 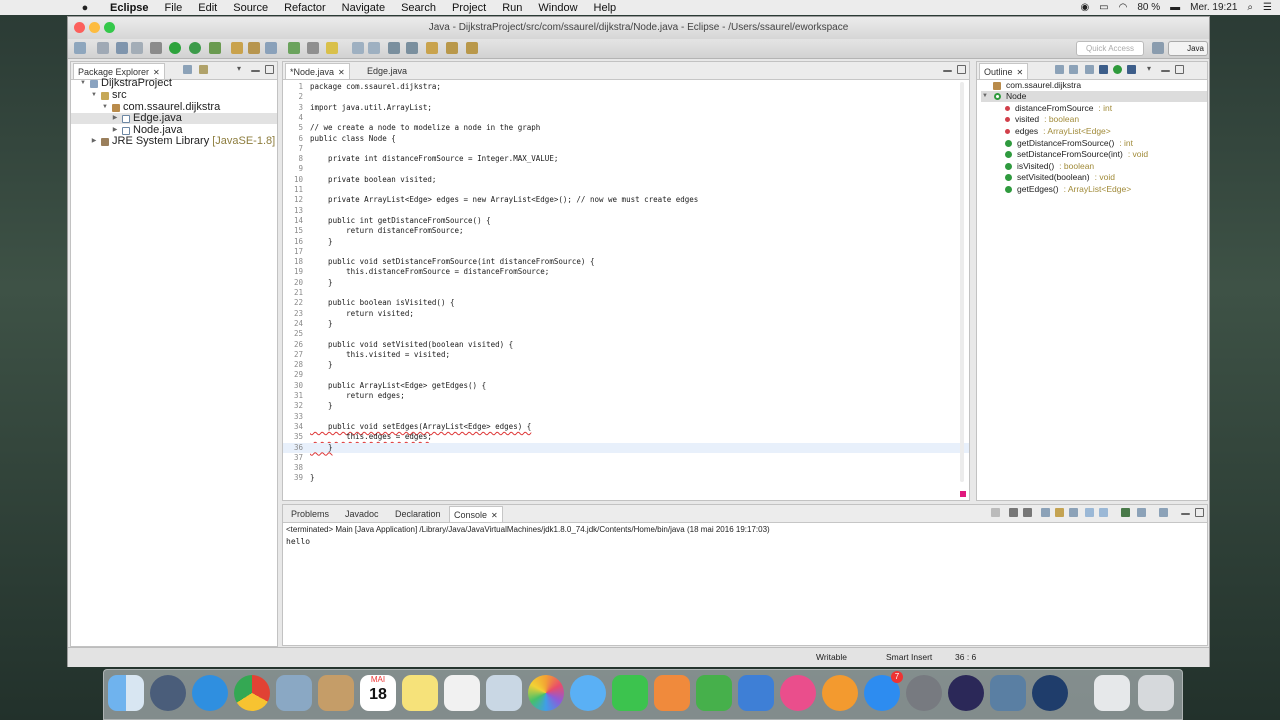 I want to click on preview-icon, so click(x=504, y=693).